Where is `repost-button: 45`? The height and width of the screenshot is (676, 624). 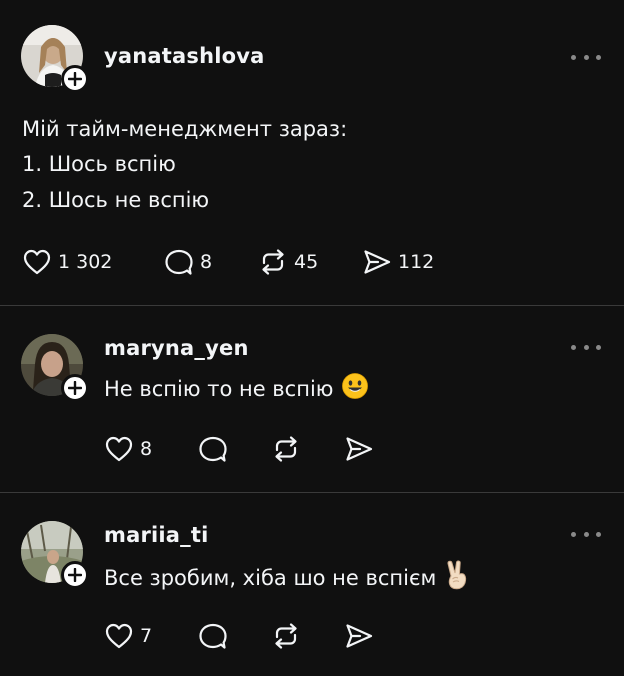 repost-button: 45 is located at coordinates (288, 262).